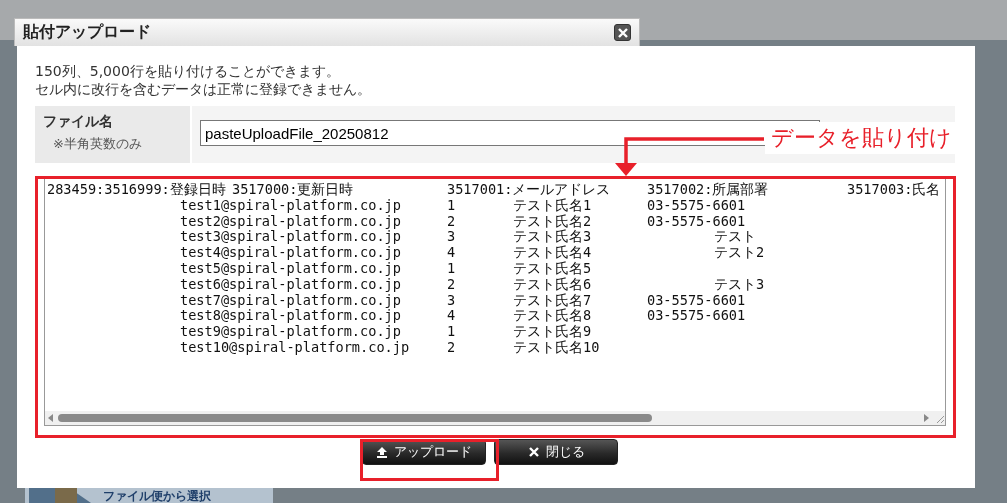 Image resolution: width=1007 pixels, height=503 pixels. I want to click on field-hint: ※半角英数のみ, so click(98, 144).